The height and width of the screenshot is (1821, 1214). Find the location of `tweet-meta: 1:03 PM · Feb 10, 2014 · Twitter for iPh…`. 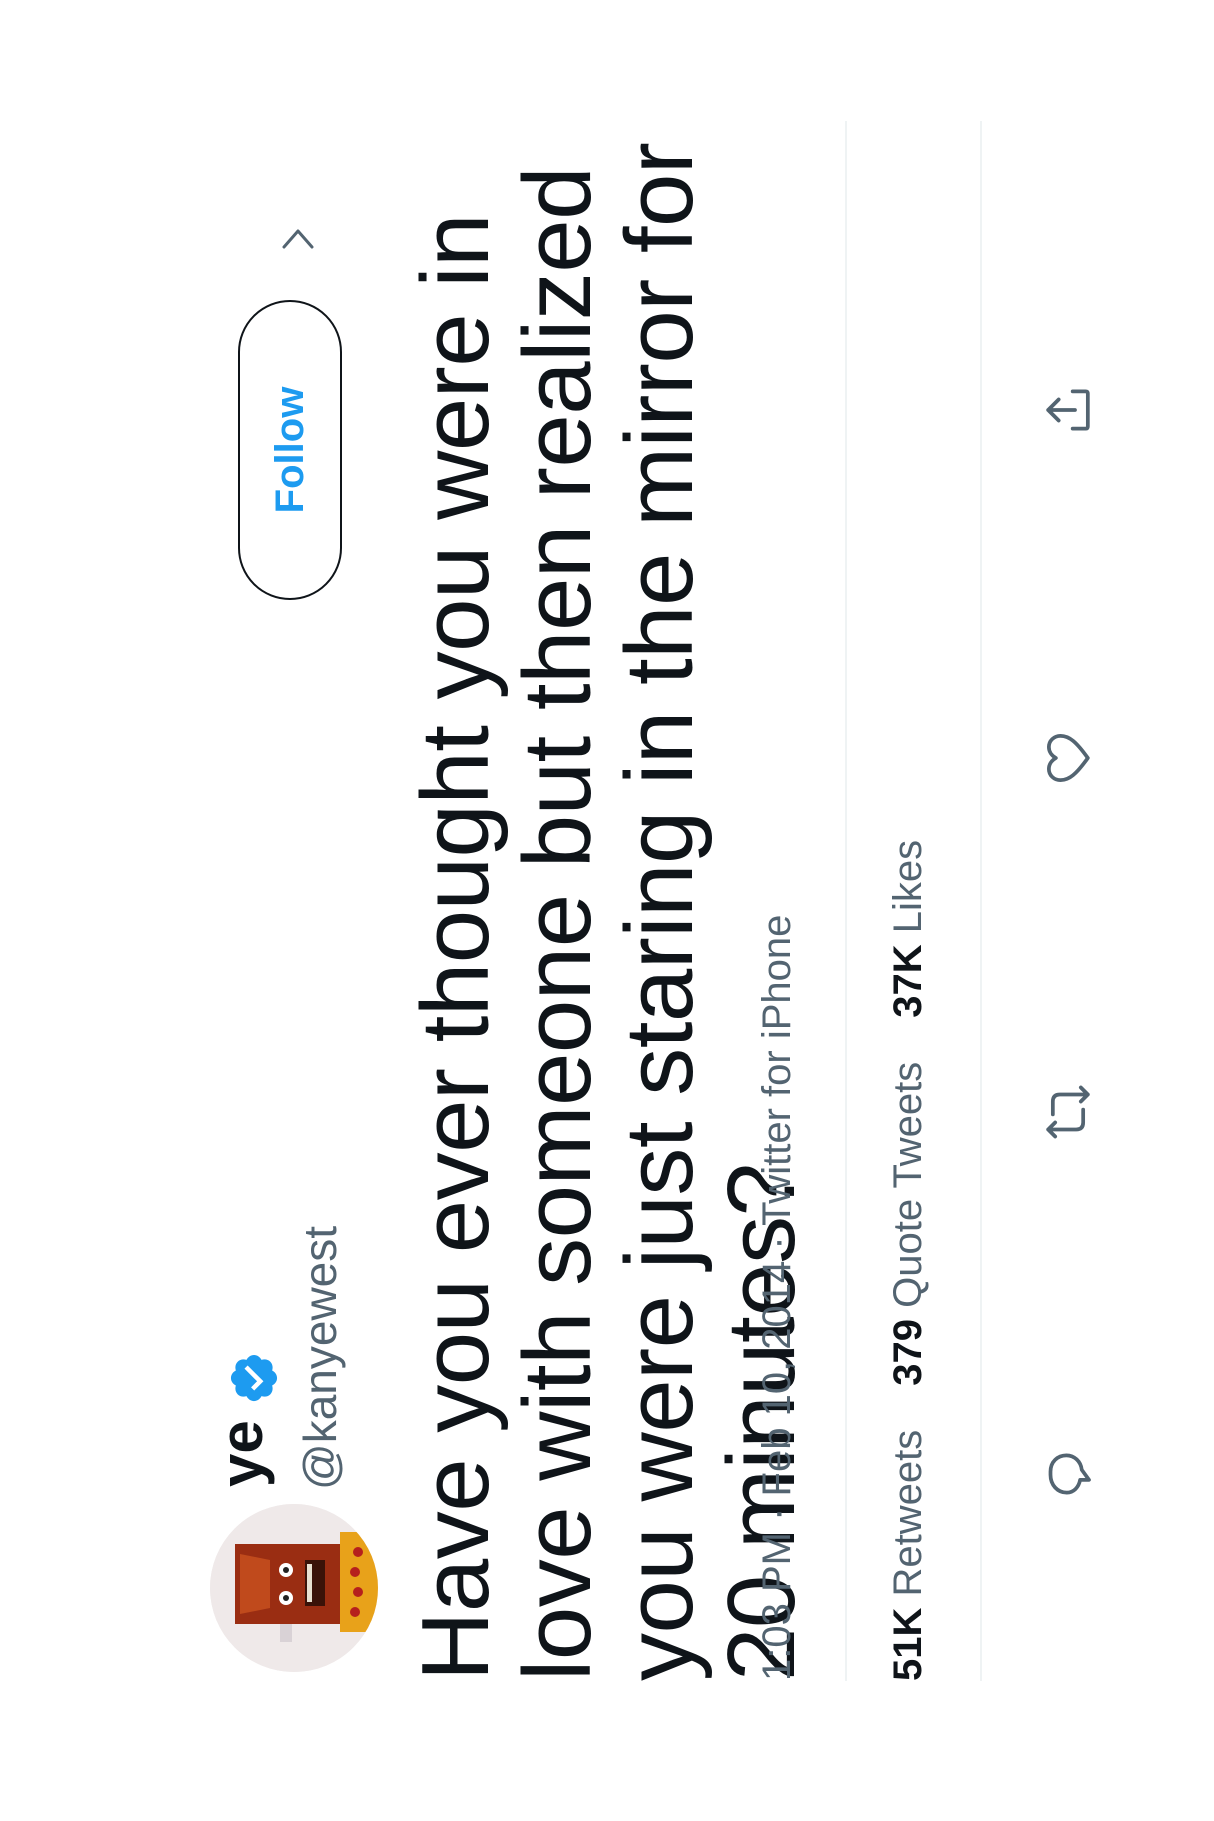

tweet-meta: 1:03 PM · Feb 10, 2014 · Twitter for iPh… is located at coordinates (777, 1298).